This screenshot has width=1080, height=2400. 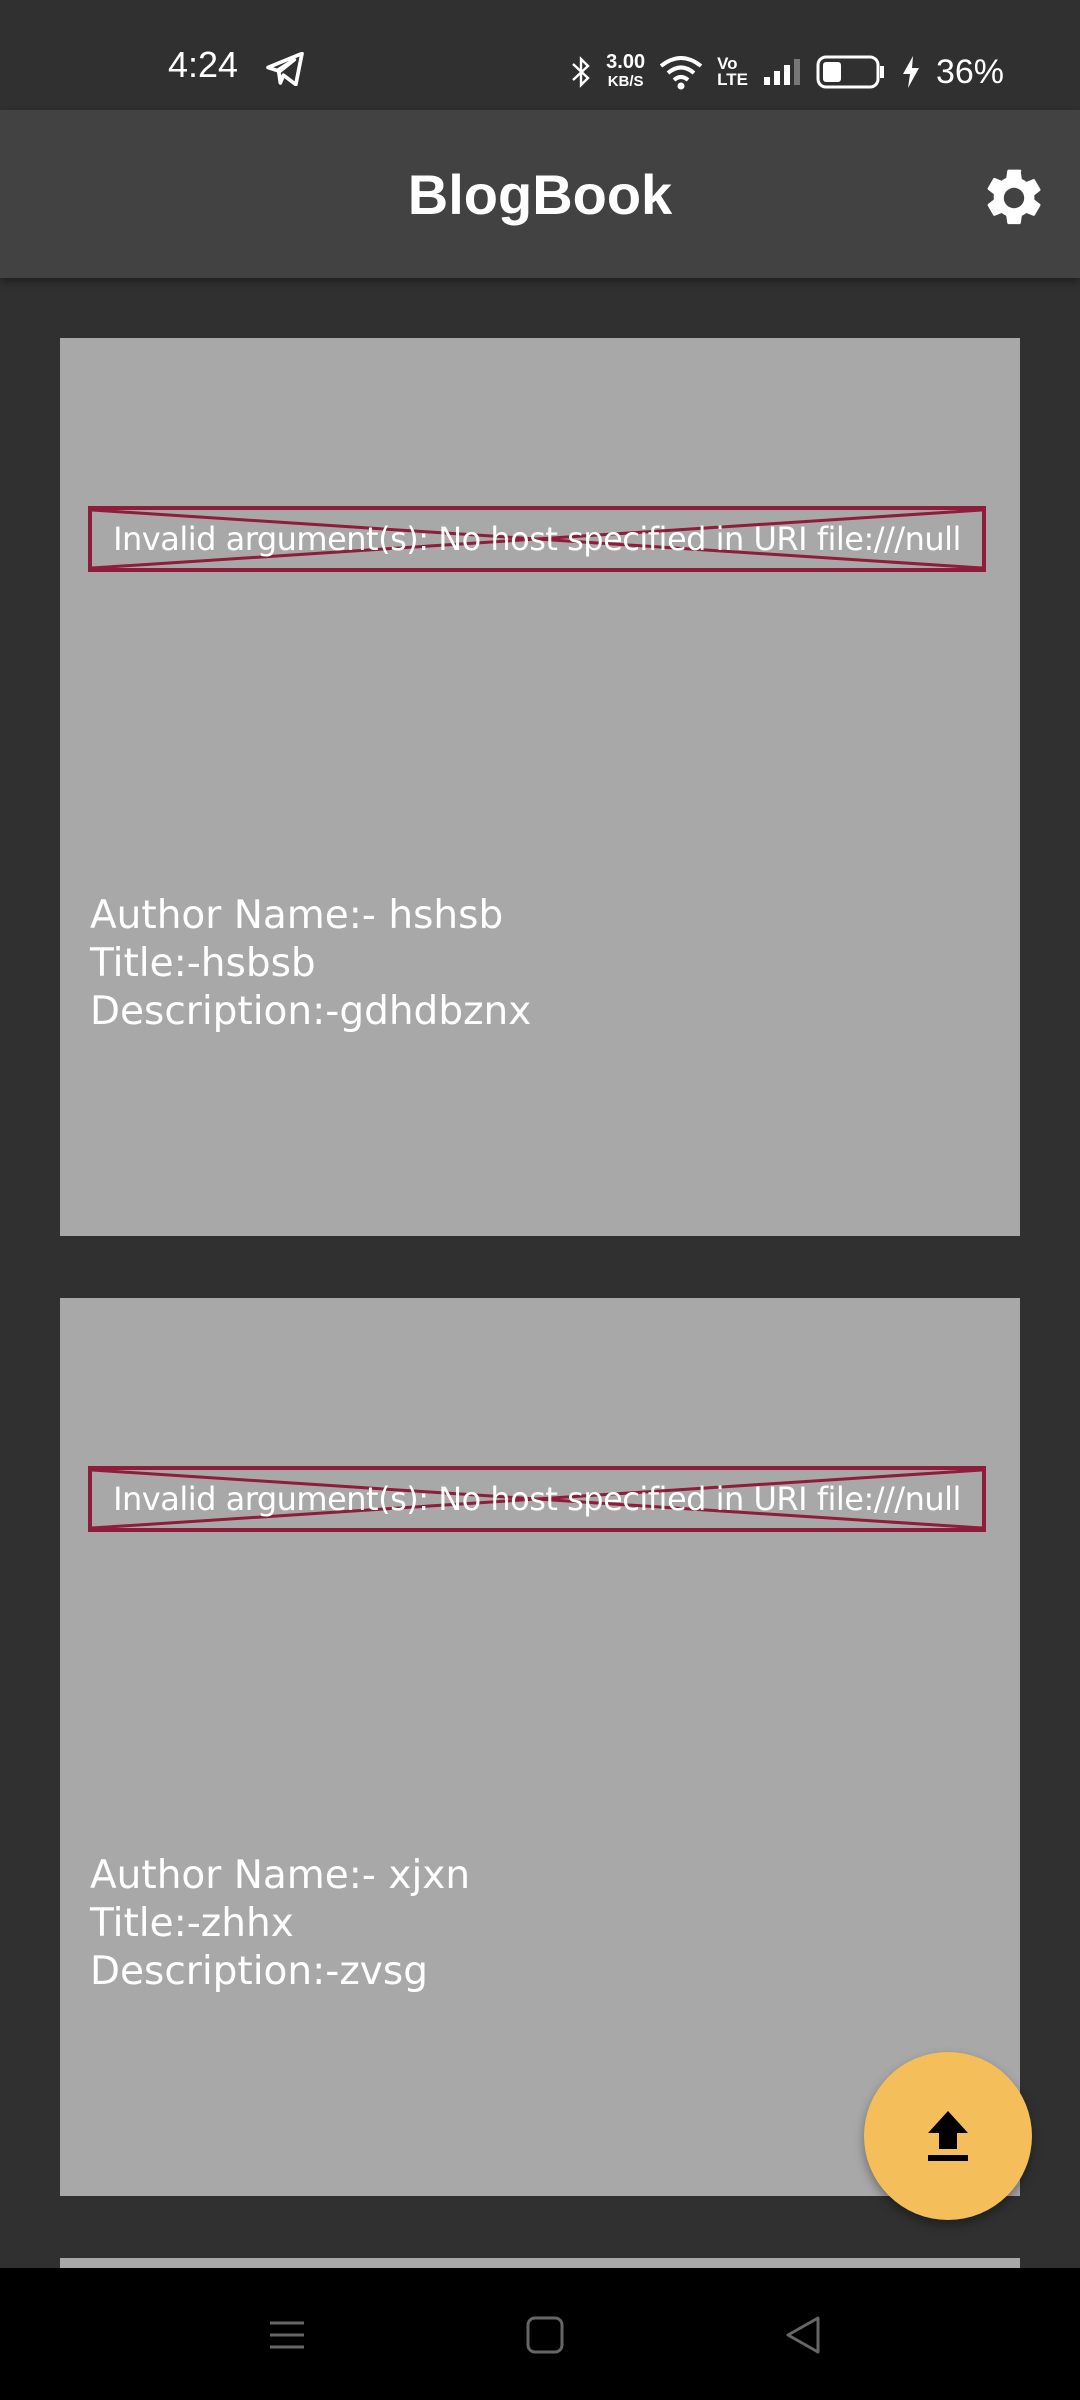 What do you see at coordinates (285, 69) in the screenshot?
I see `telegram-icon` at bounding box center [285, 69].